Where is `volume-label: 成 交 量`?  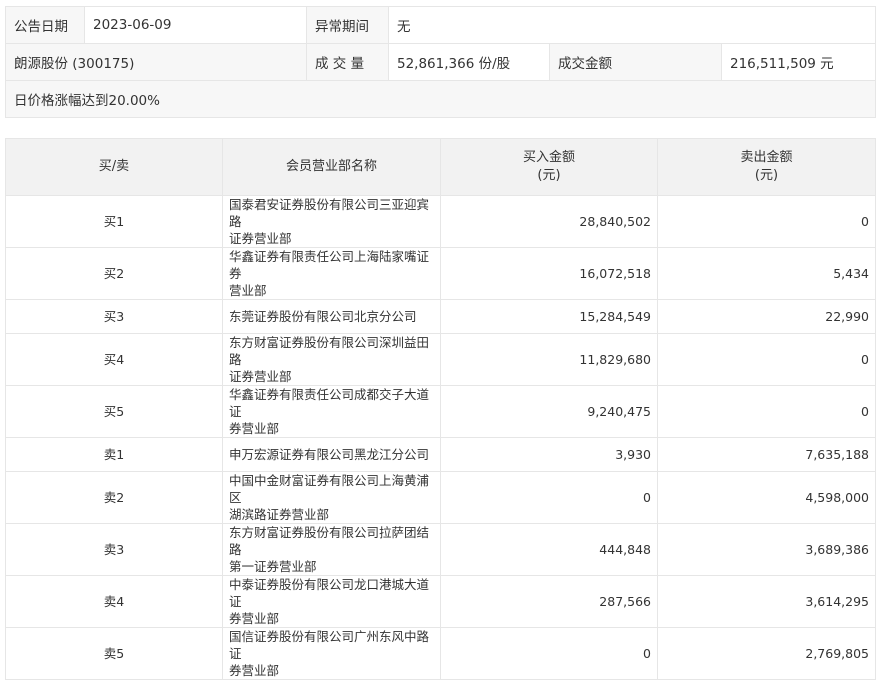
volume-label: 成 交 量 is located at coordinates (347, 62).